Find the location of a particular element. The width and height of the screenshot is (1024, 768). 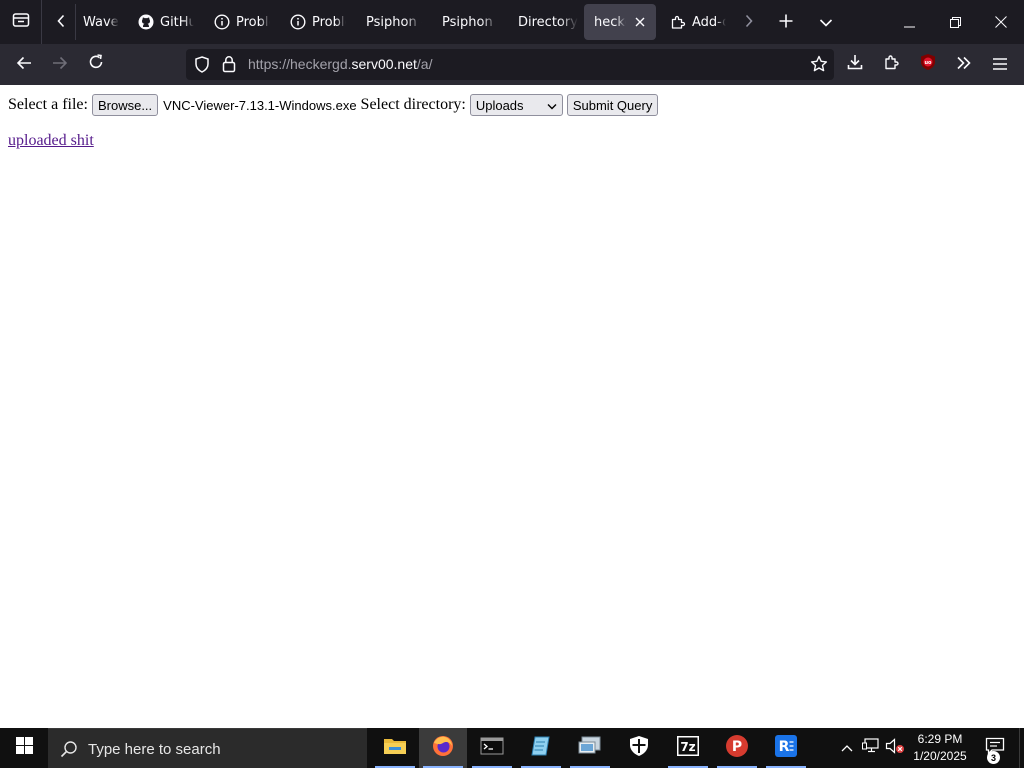

tab-problem-2: Problem is located at coordinates (318, 22).